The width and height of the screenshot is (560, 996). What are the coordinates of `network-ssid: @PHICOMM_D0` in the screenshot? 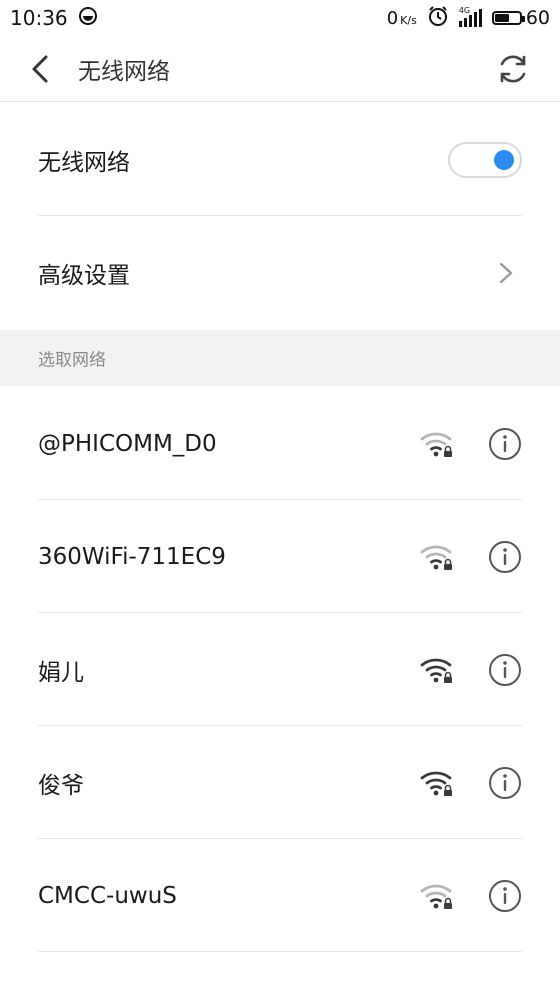 It's located at (127, 443).